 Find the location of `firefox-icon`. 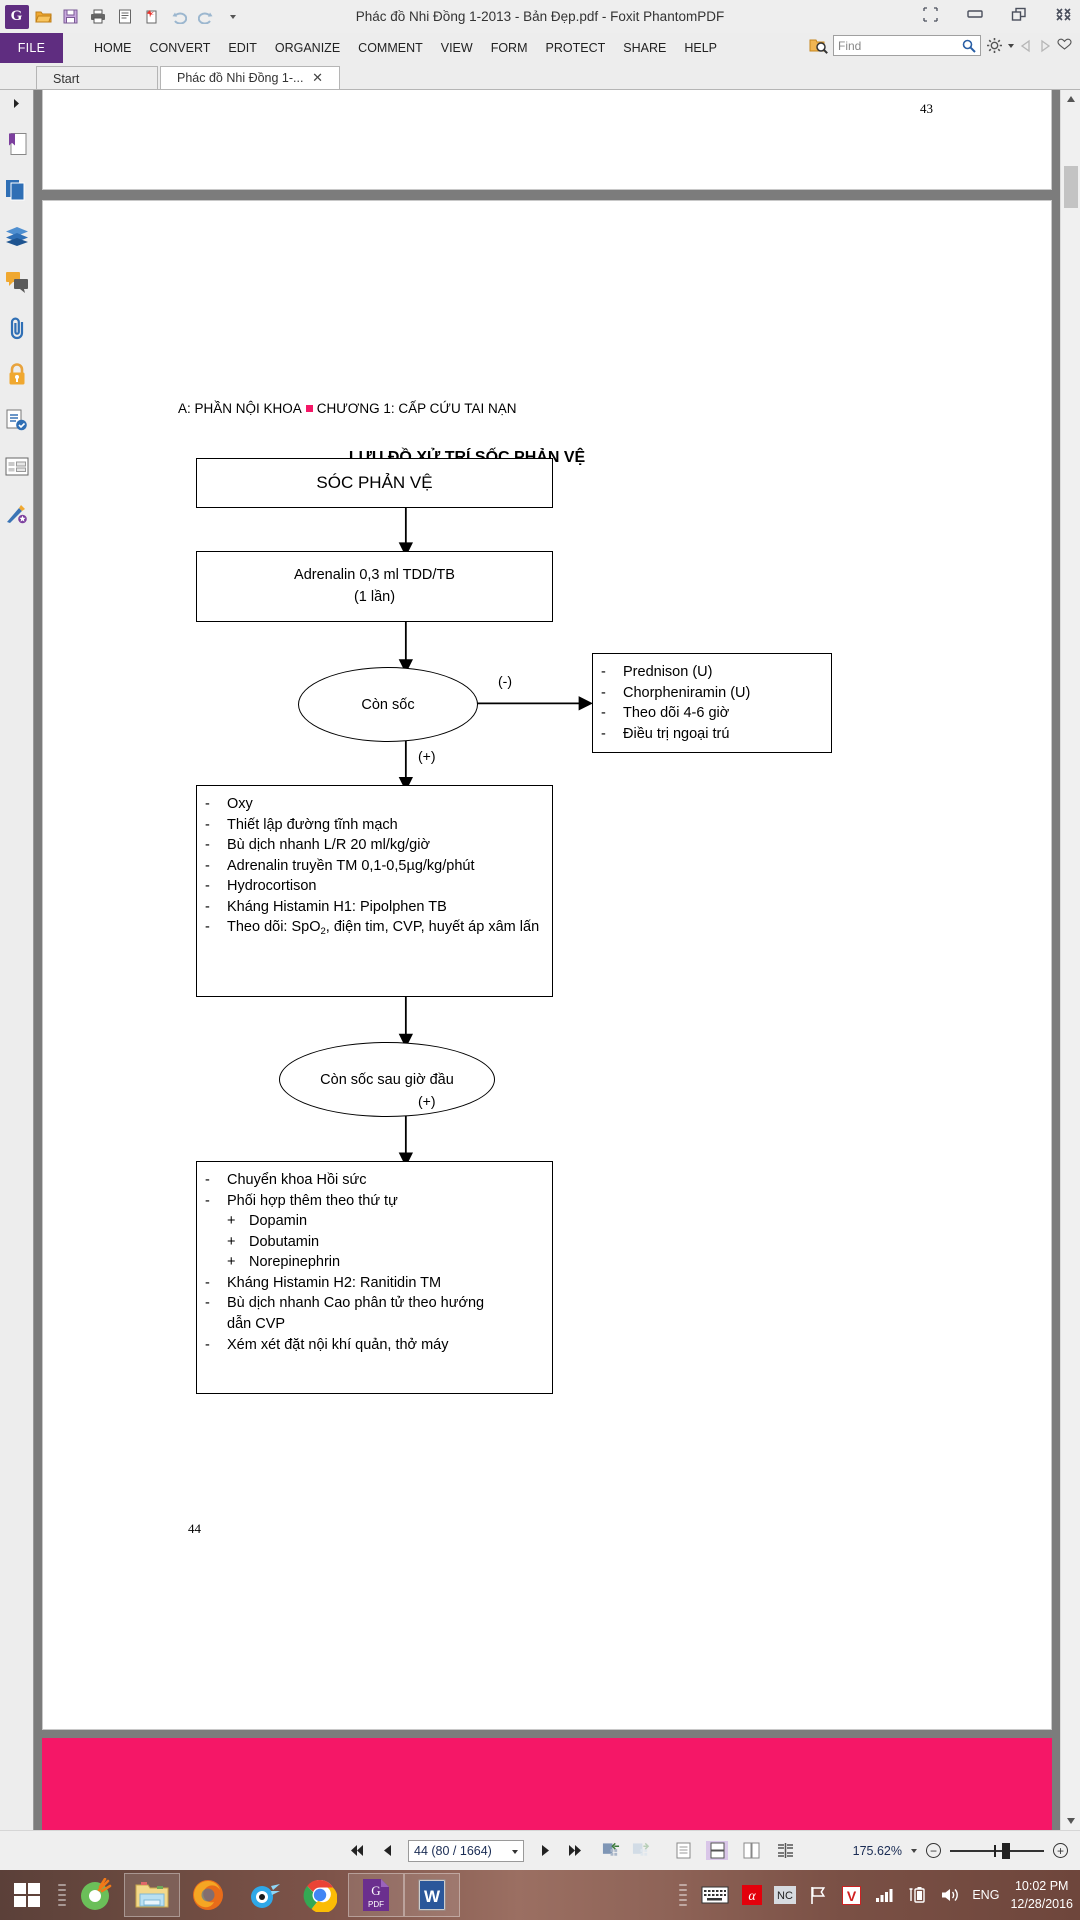

firefox-icon is located at coordinates (208, 1895).